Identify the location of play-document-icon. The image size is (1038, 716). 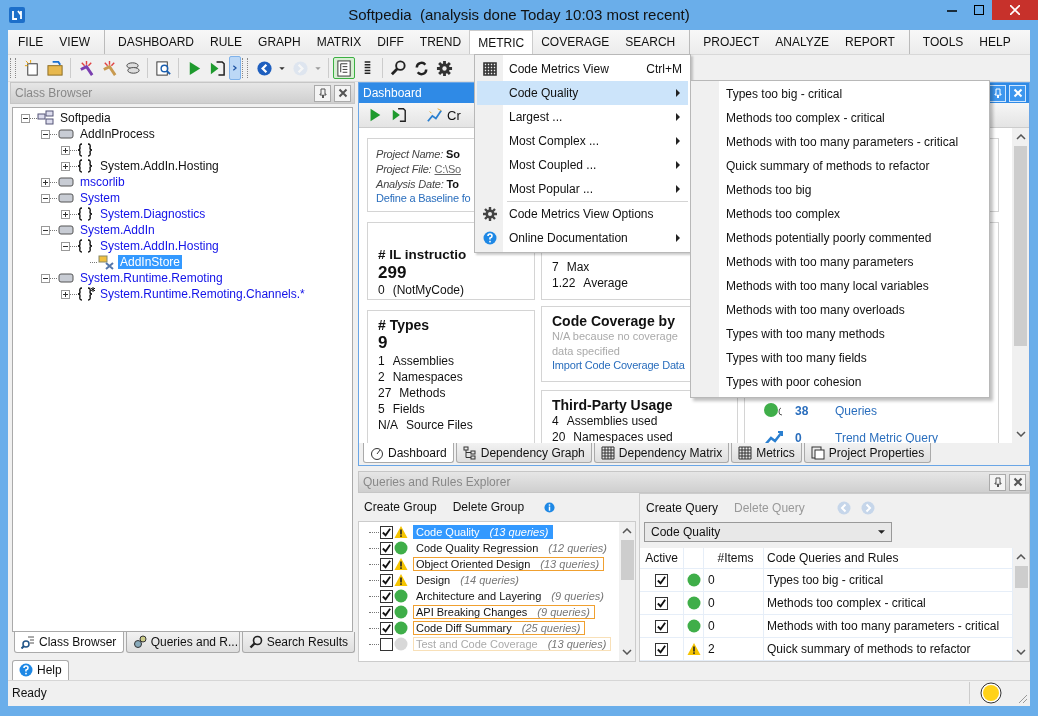
(399, 115).